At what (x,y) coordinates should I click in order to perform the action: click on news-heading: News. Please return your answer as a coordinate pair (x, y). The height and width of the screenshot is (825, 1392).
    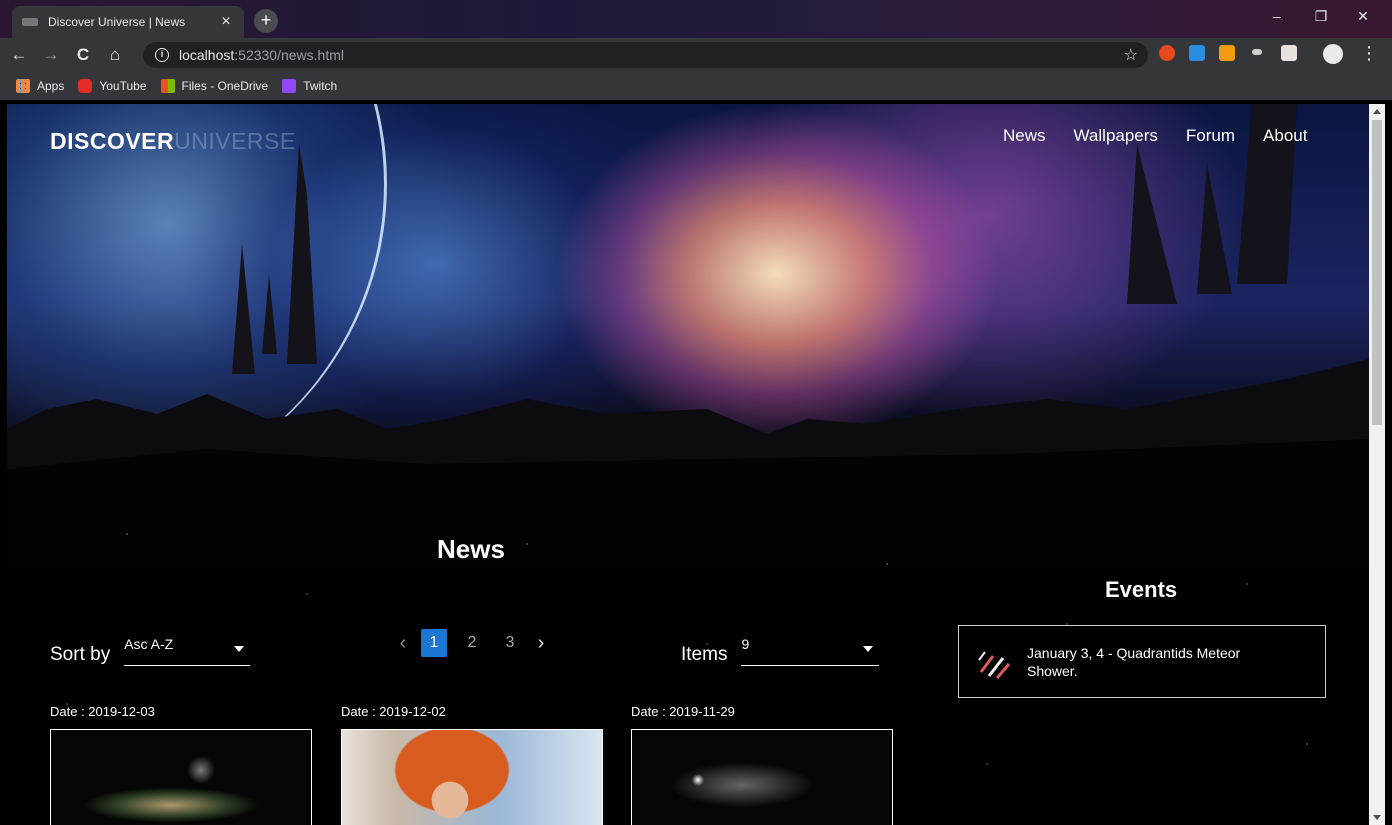
    Looking at the image, I should click on (471, 549).